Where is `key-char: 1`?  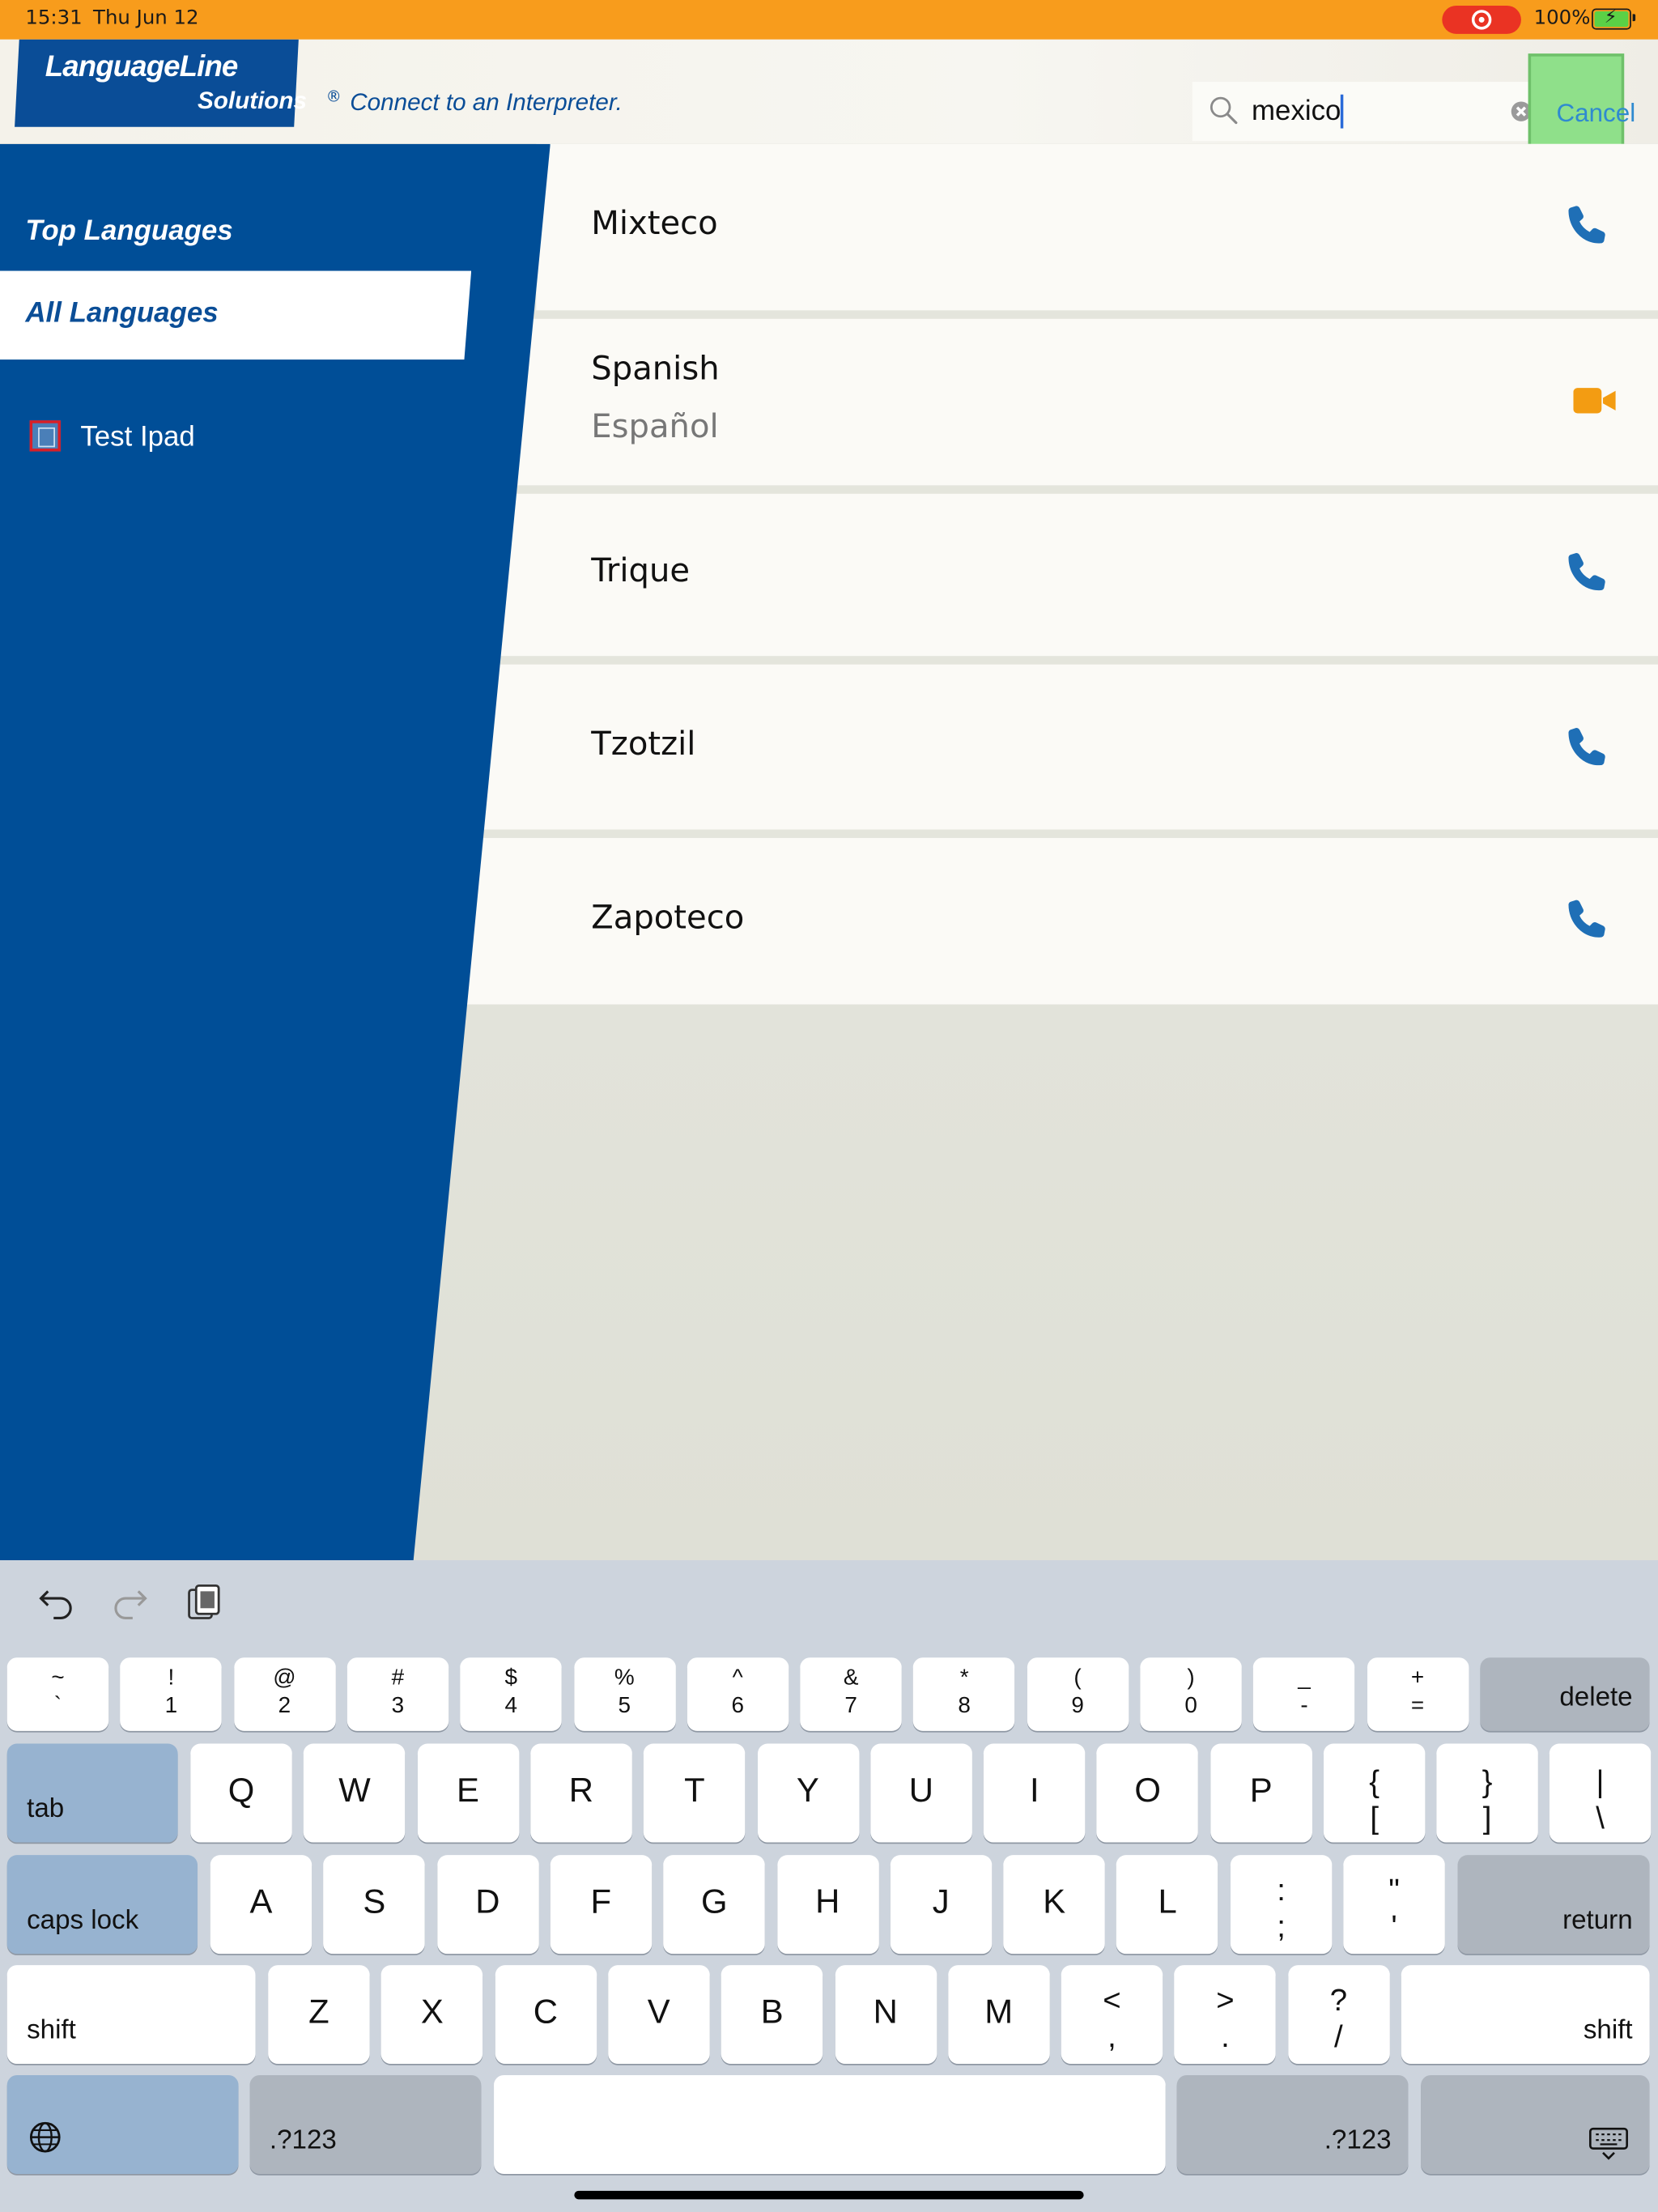 key-char: 1 is located at coordinates (171, 1707).